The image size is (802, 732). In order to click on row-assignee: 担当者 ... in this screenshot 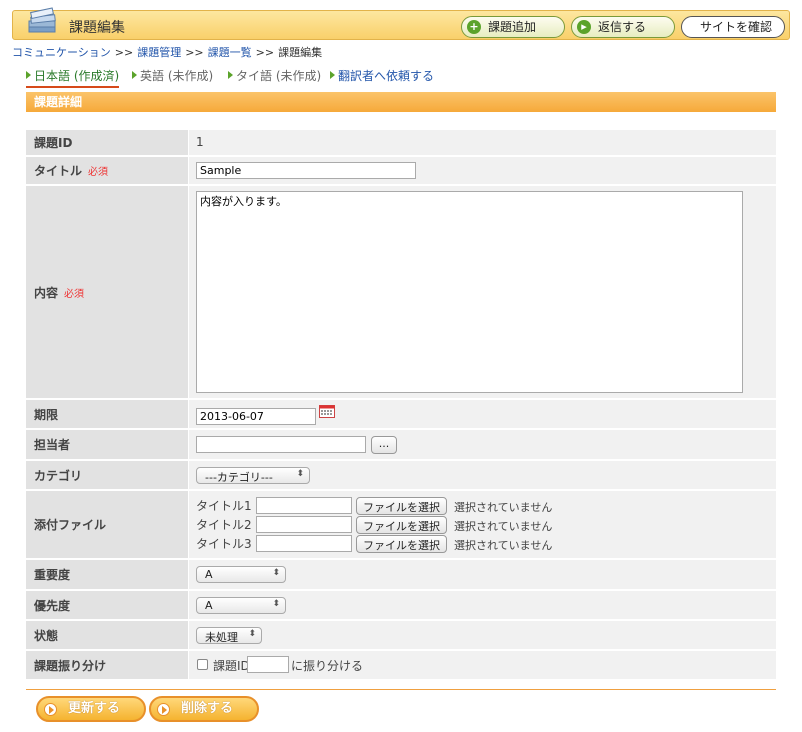, I will do `click(401, 444)`.